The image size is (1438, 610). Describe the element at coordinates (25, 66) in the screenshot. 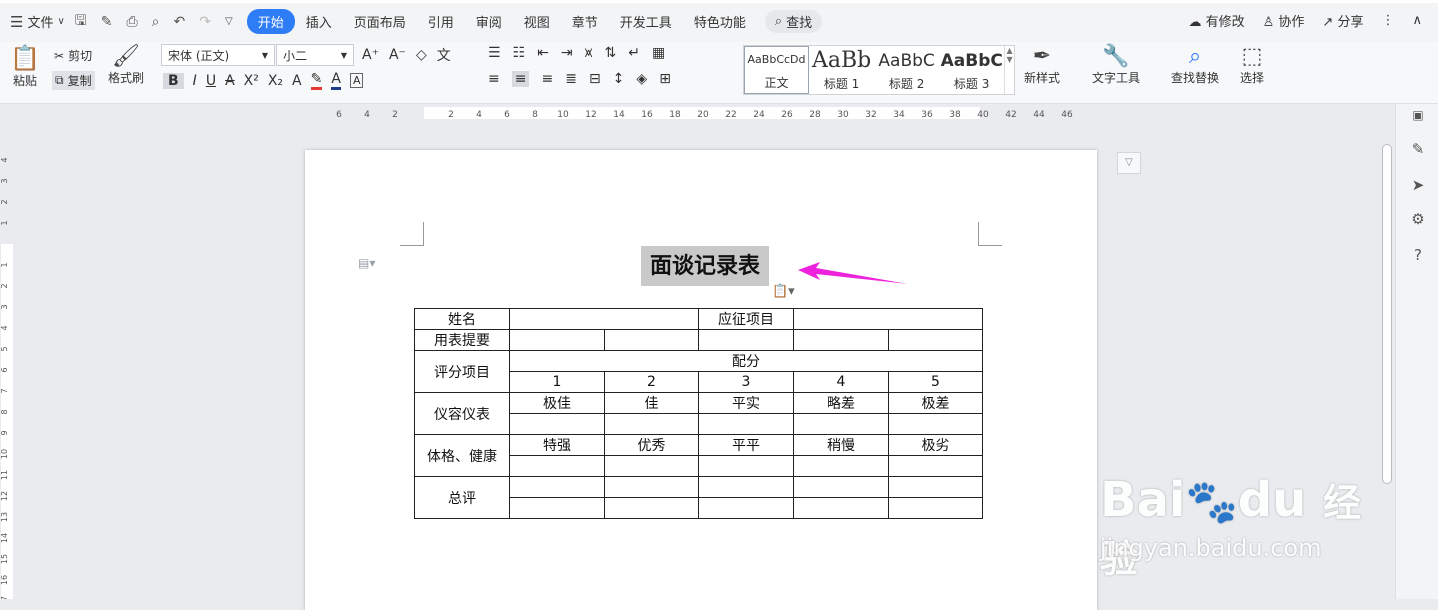

I see `paste-button: 📋 粘贴` at that location.